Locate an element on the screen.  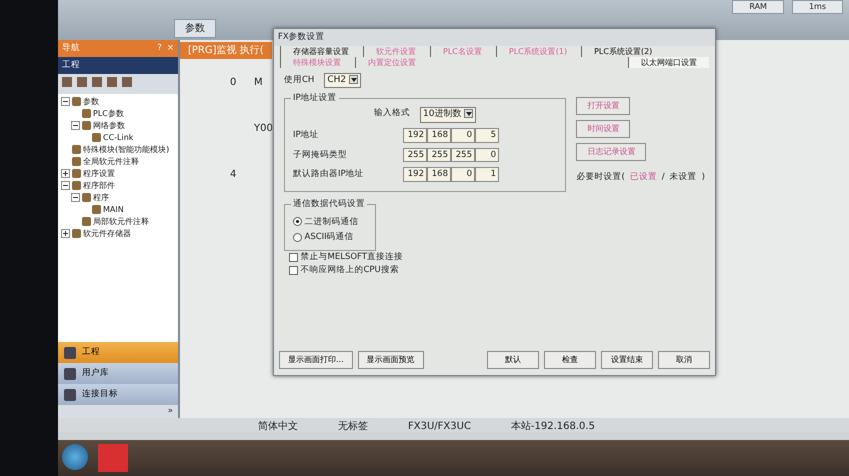
tab: 以太网端口设置 is located at coordinates (668, 62).